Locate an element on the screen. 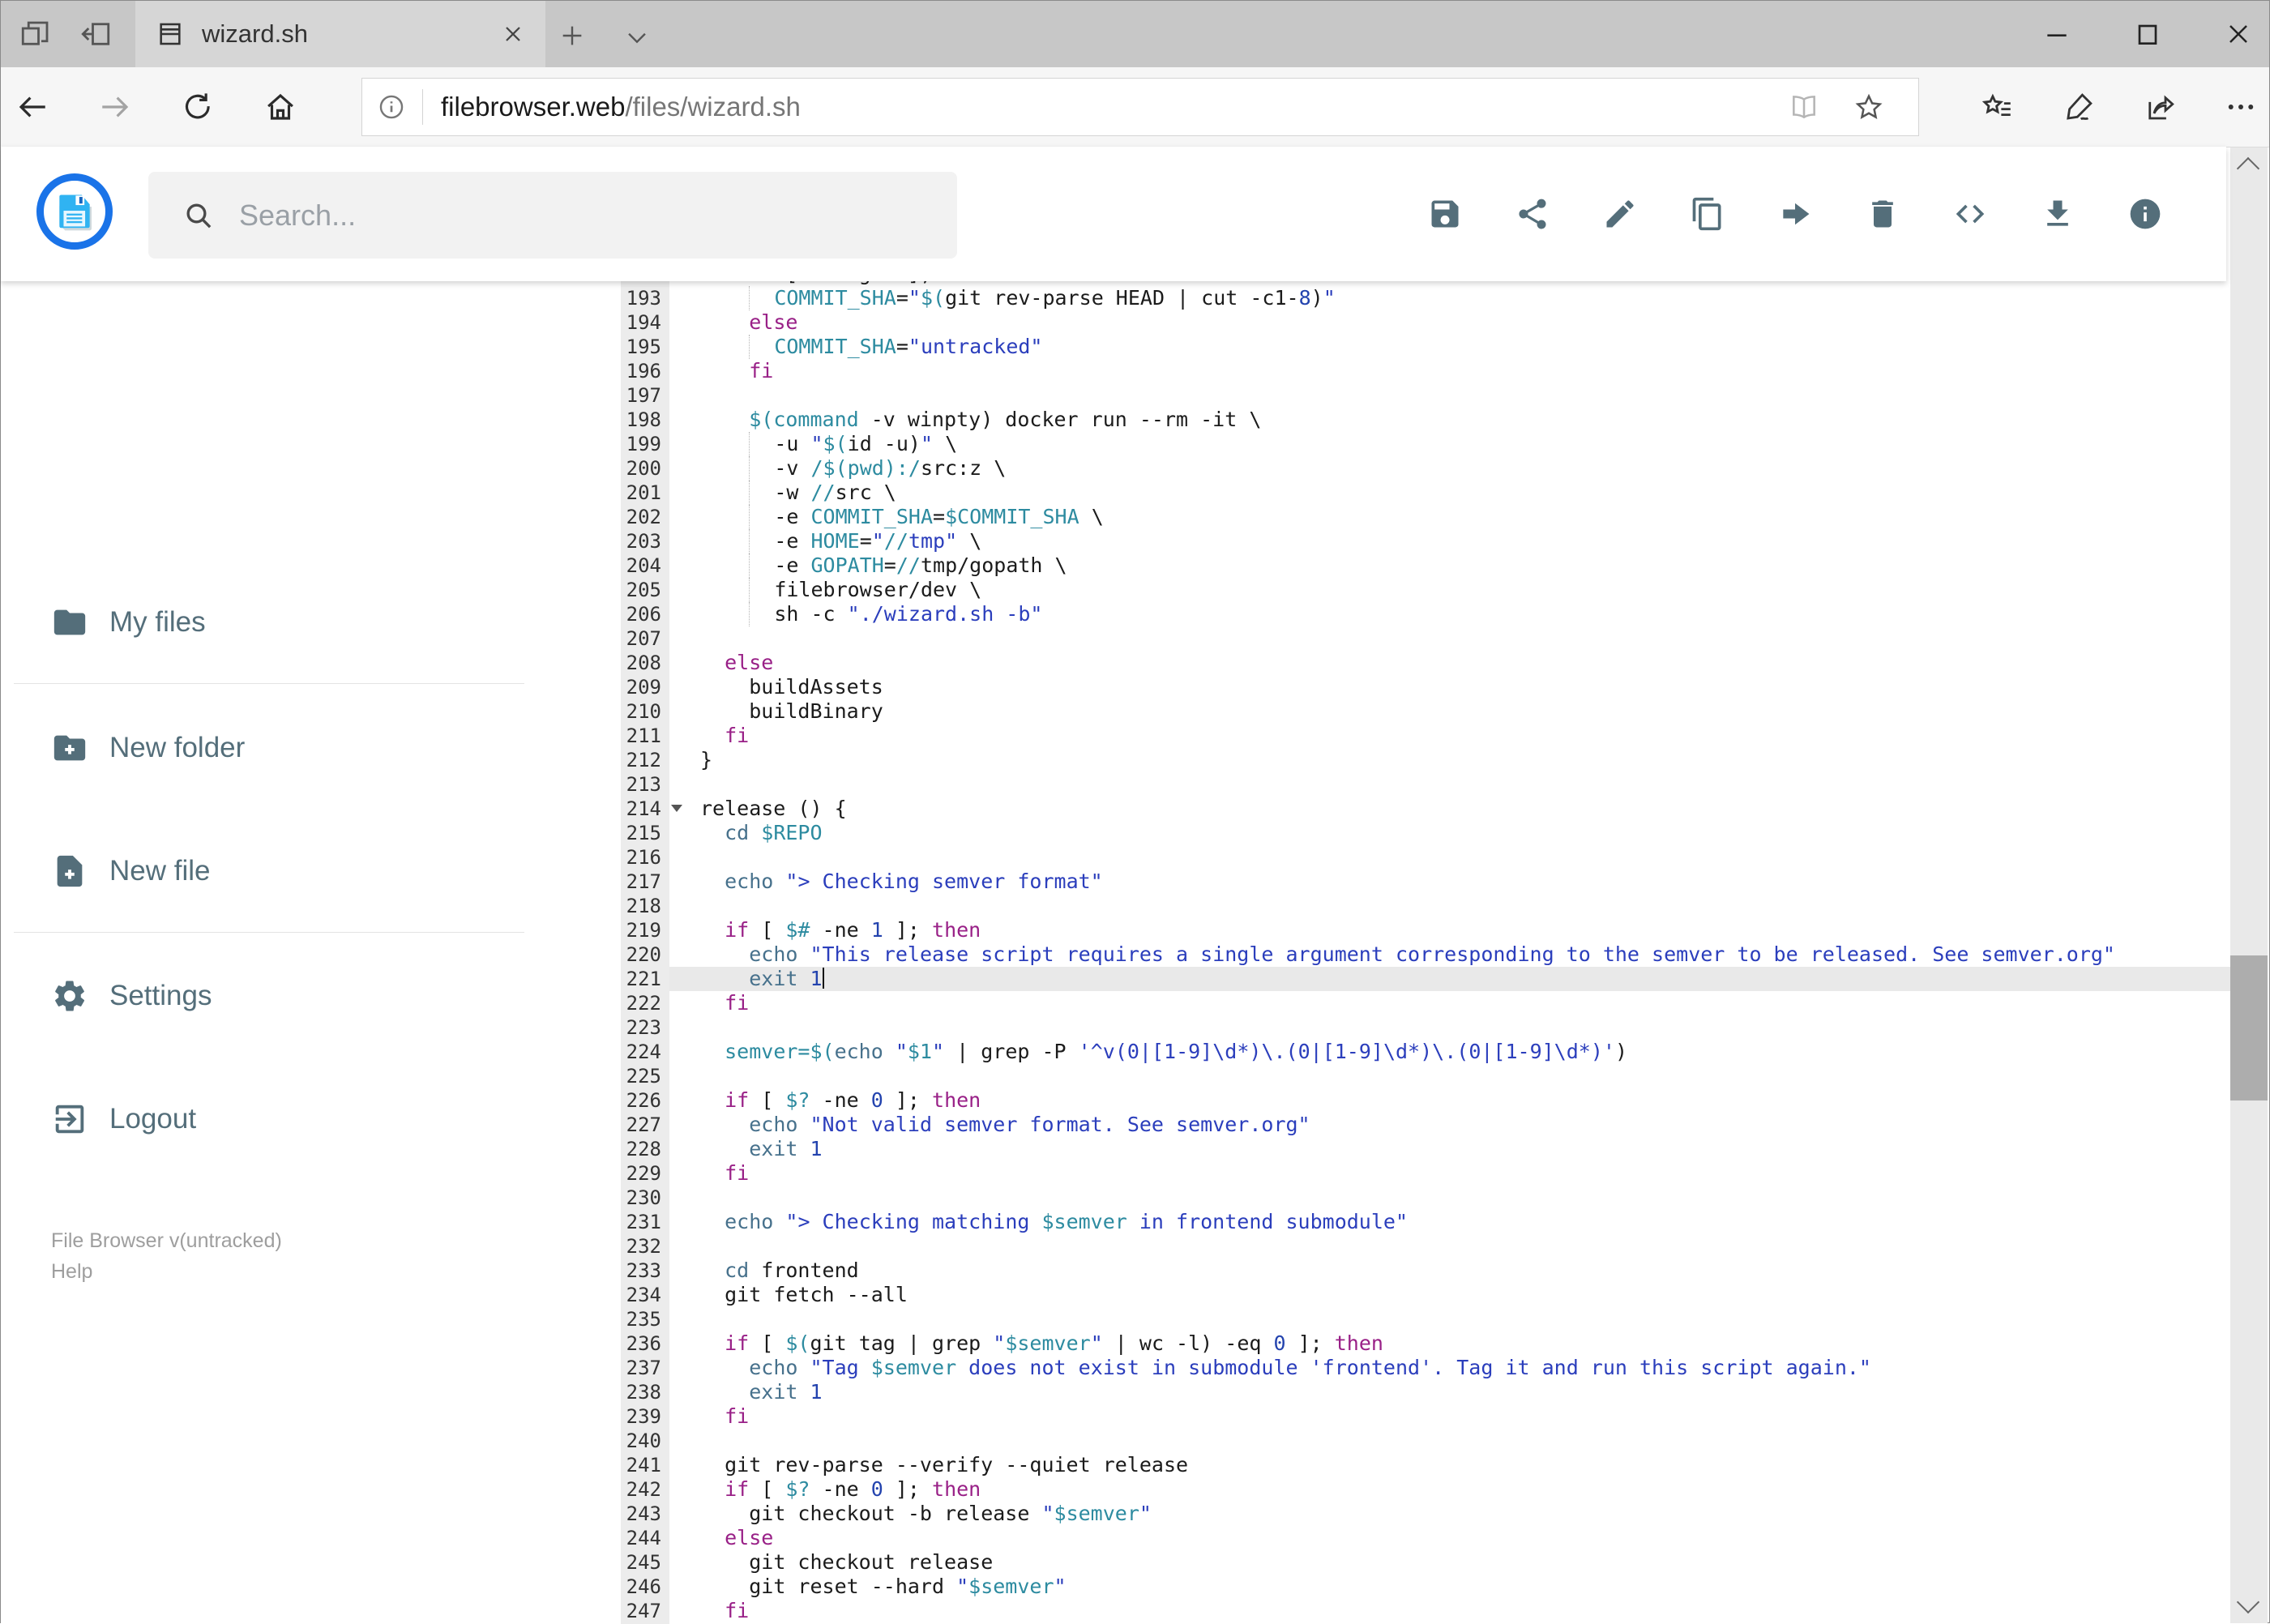 The image size is (2270, 1624). move-button is located at coordinates (1795, 214).